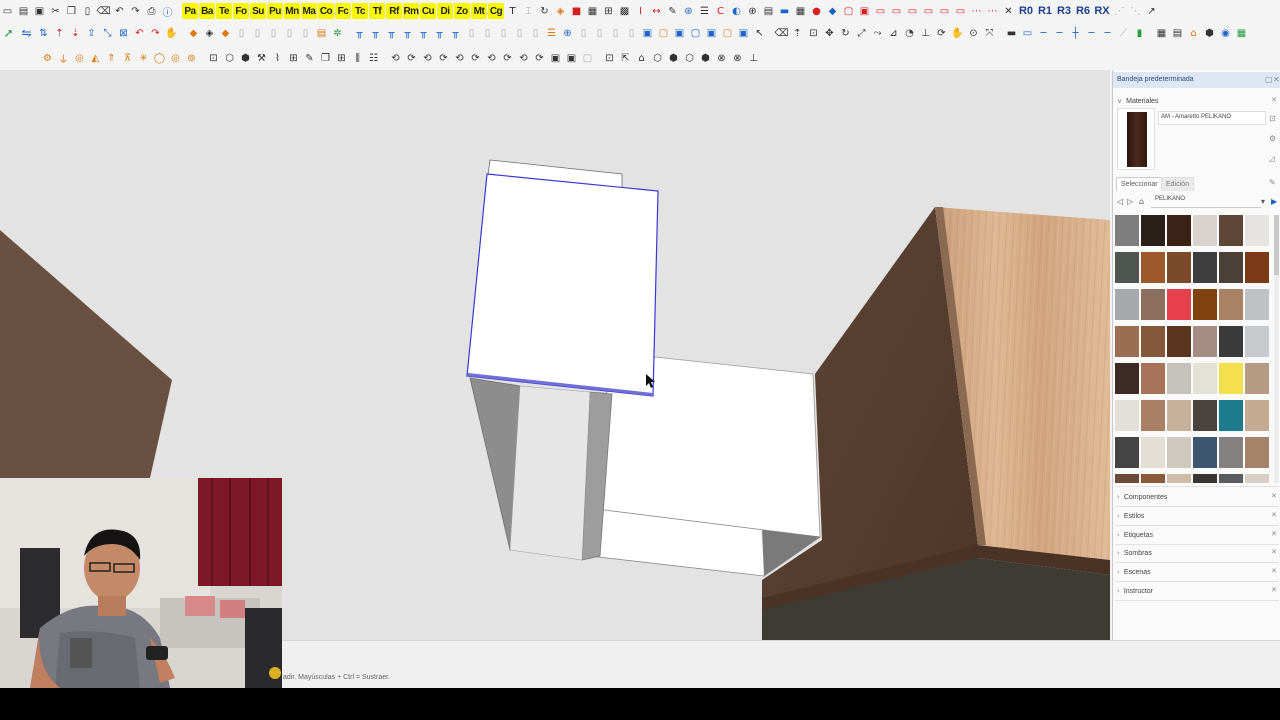 Image resolution: width=1280 pixels, height=720 pixels. Describe the element at coordinates (309, 11) in the screenshot. I see `plugin-button-ma: Ma` at that location.